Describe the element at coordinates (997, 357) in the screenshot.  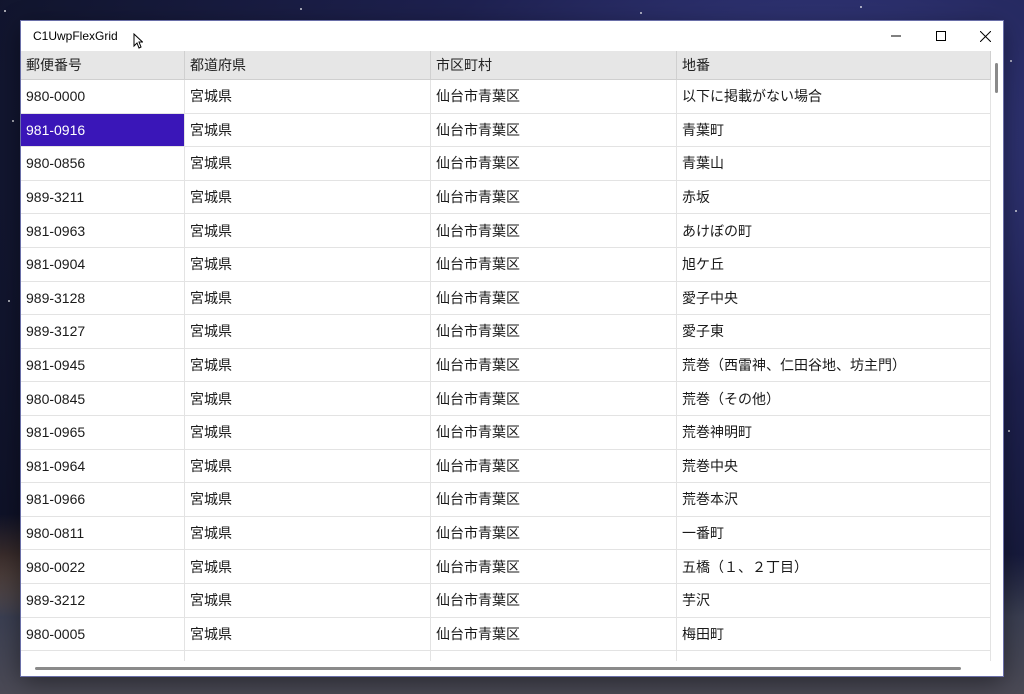
I see `vertical-scrollbar` at that location.